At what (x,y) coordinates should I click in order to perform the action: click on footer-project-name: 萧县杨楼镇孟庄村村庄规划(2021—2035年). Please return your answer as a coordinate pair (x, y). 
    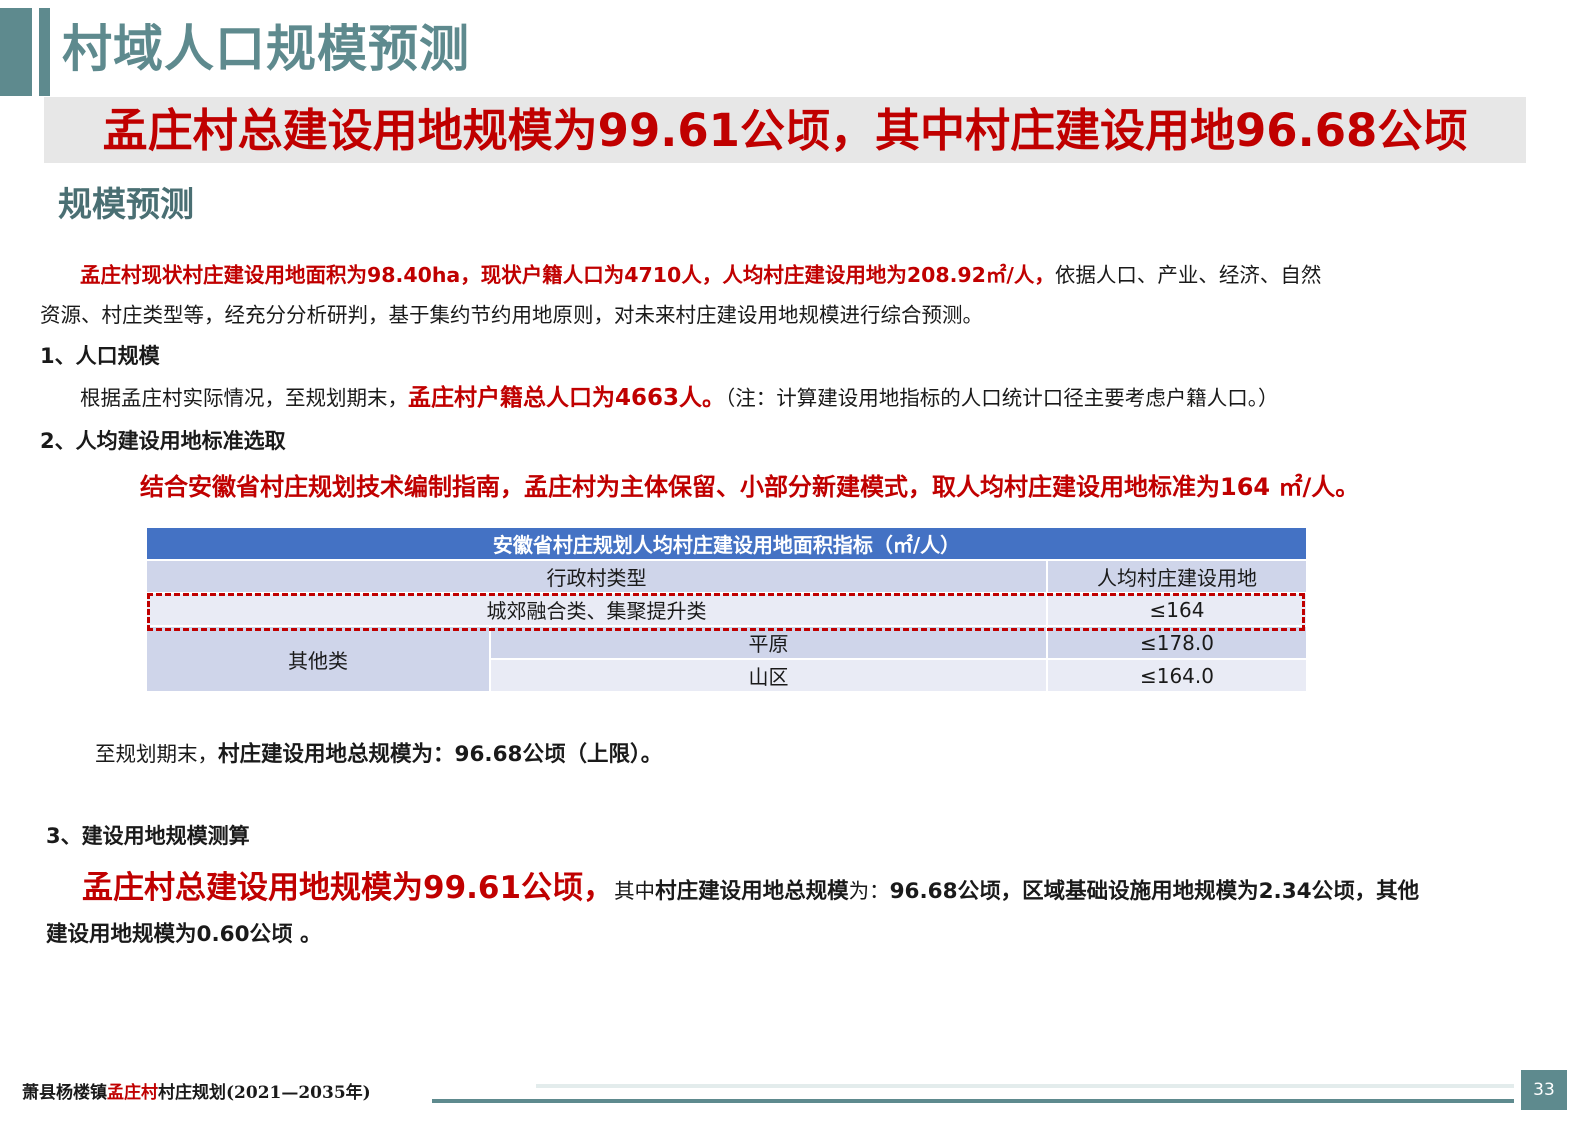
    Looking at the image, I should click on (196, 1093).